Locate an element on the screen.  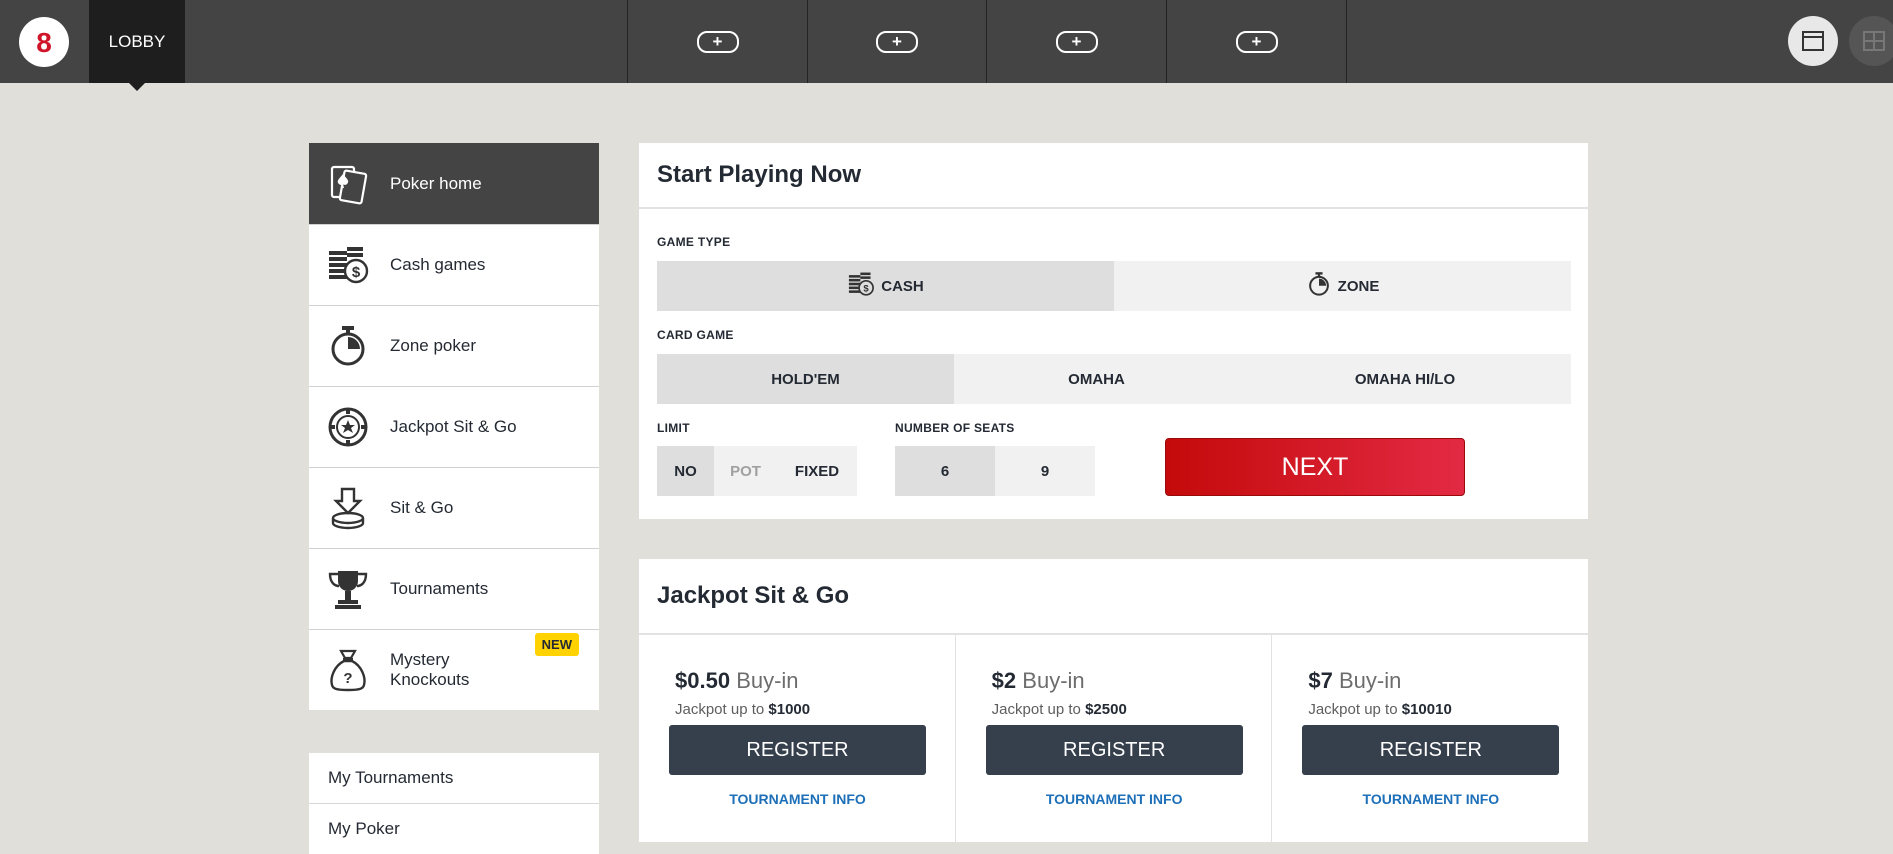
limit-pot: POT is located at coordinates (745, 471).